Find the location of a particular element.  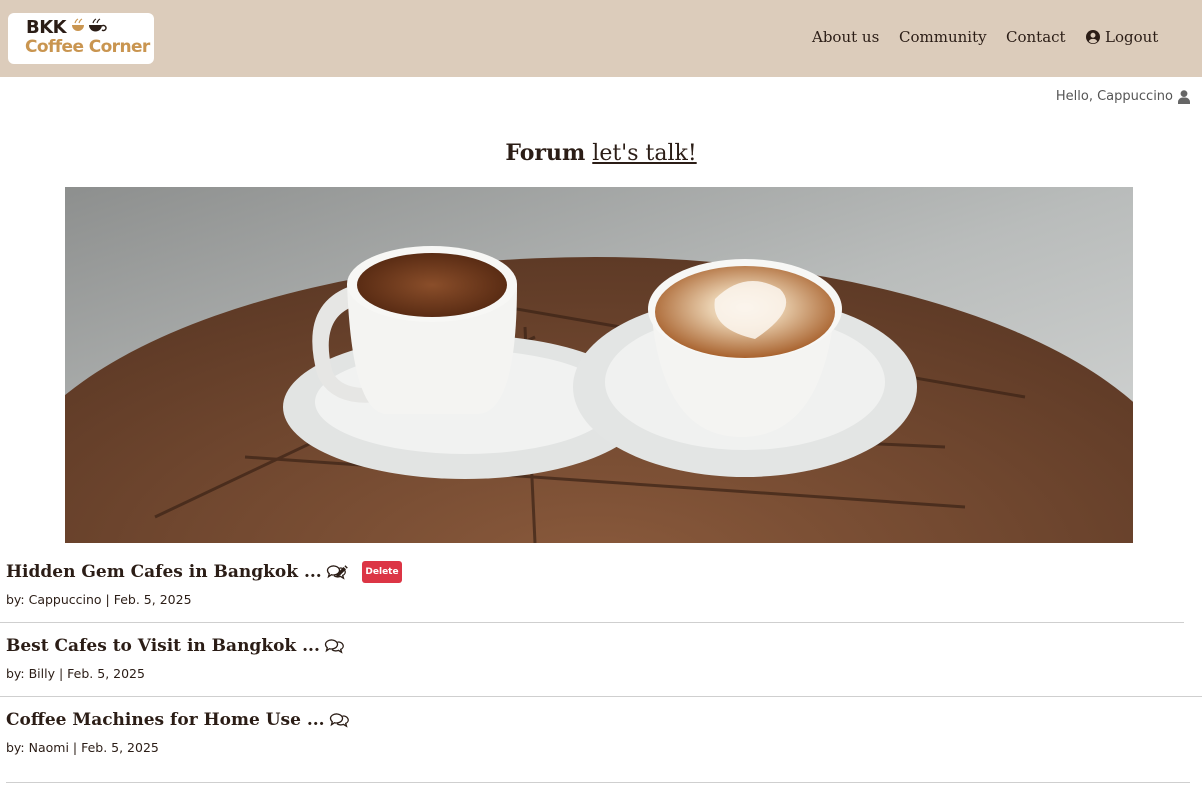

coffee-cups-icon is located at coordinates (89, 25).